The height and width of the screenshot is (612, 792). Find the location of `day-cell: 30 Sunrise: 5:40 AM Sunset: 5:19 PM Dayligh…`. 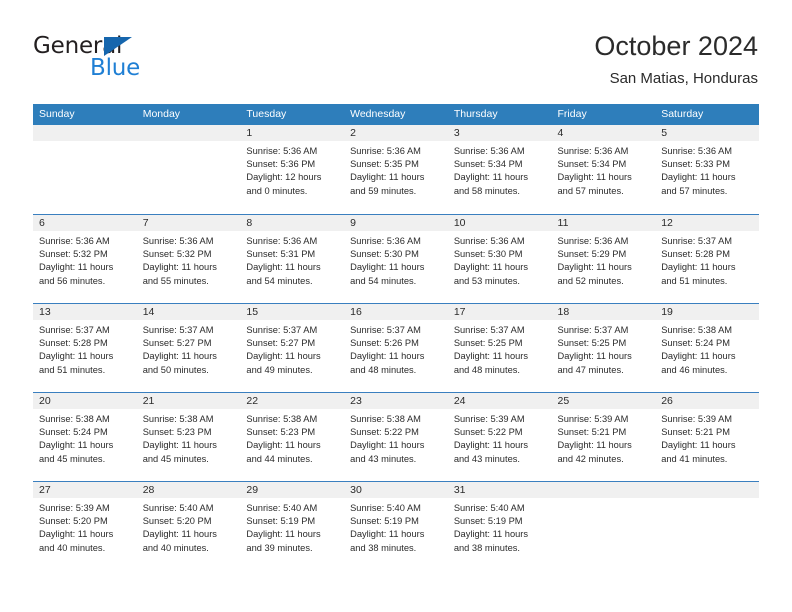

day-cell: 30 Sunrise: 5:40 AM Sunset: 5:19 PM Dayligh… is located at coordinates (396, 526).